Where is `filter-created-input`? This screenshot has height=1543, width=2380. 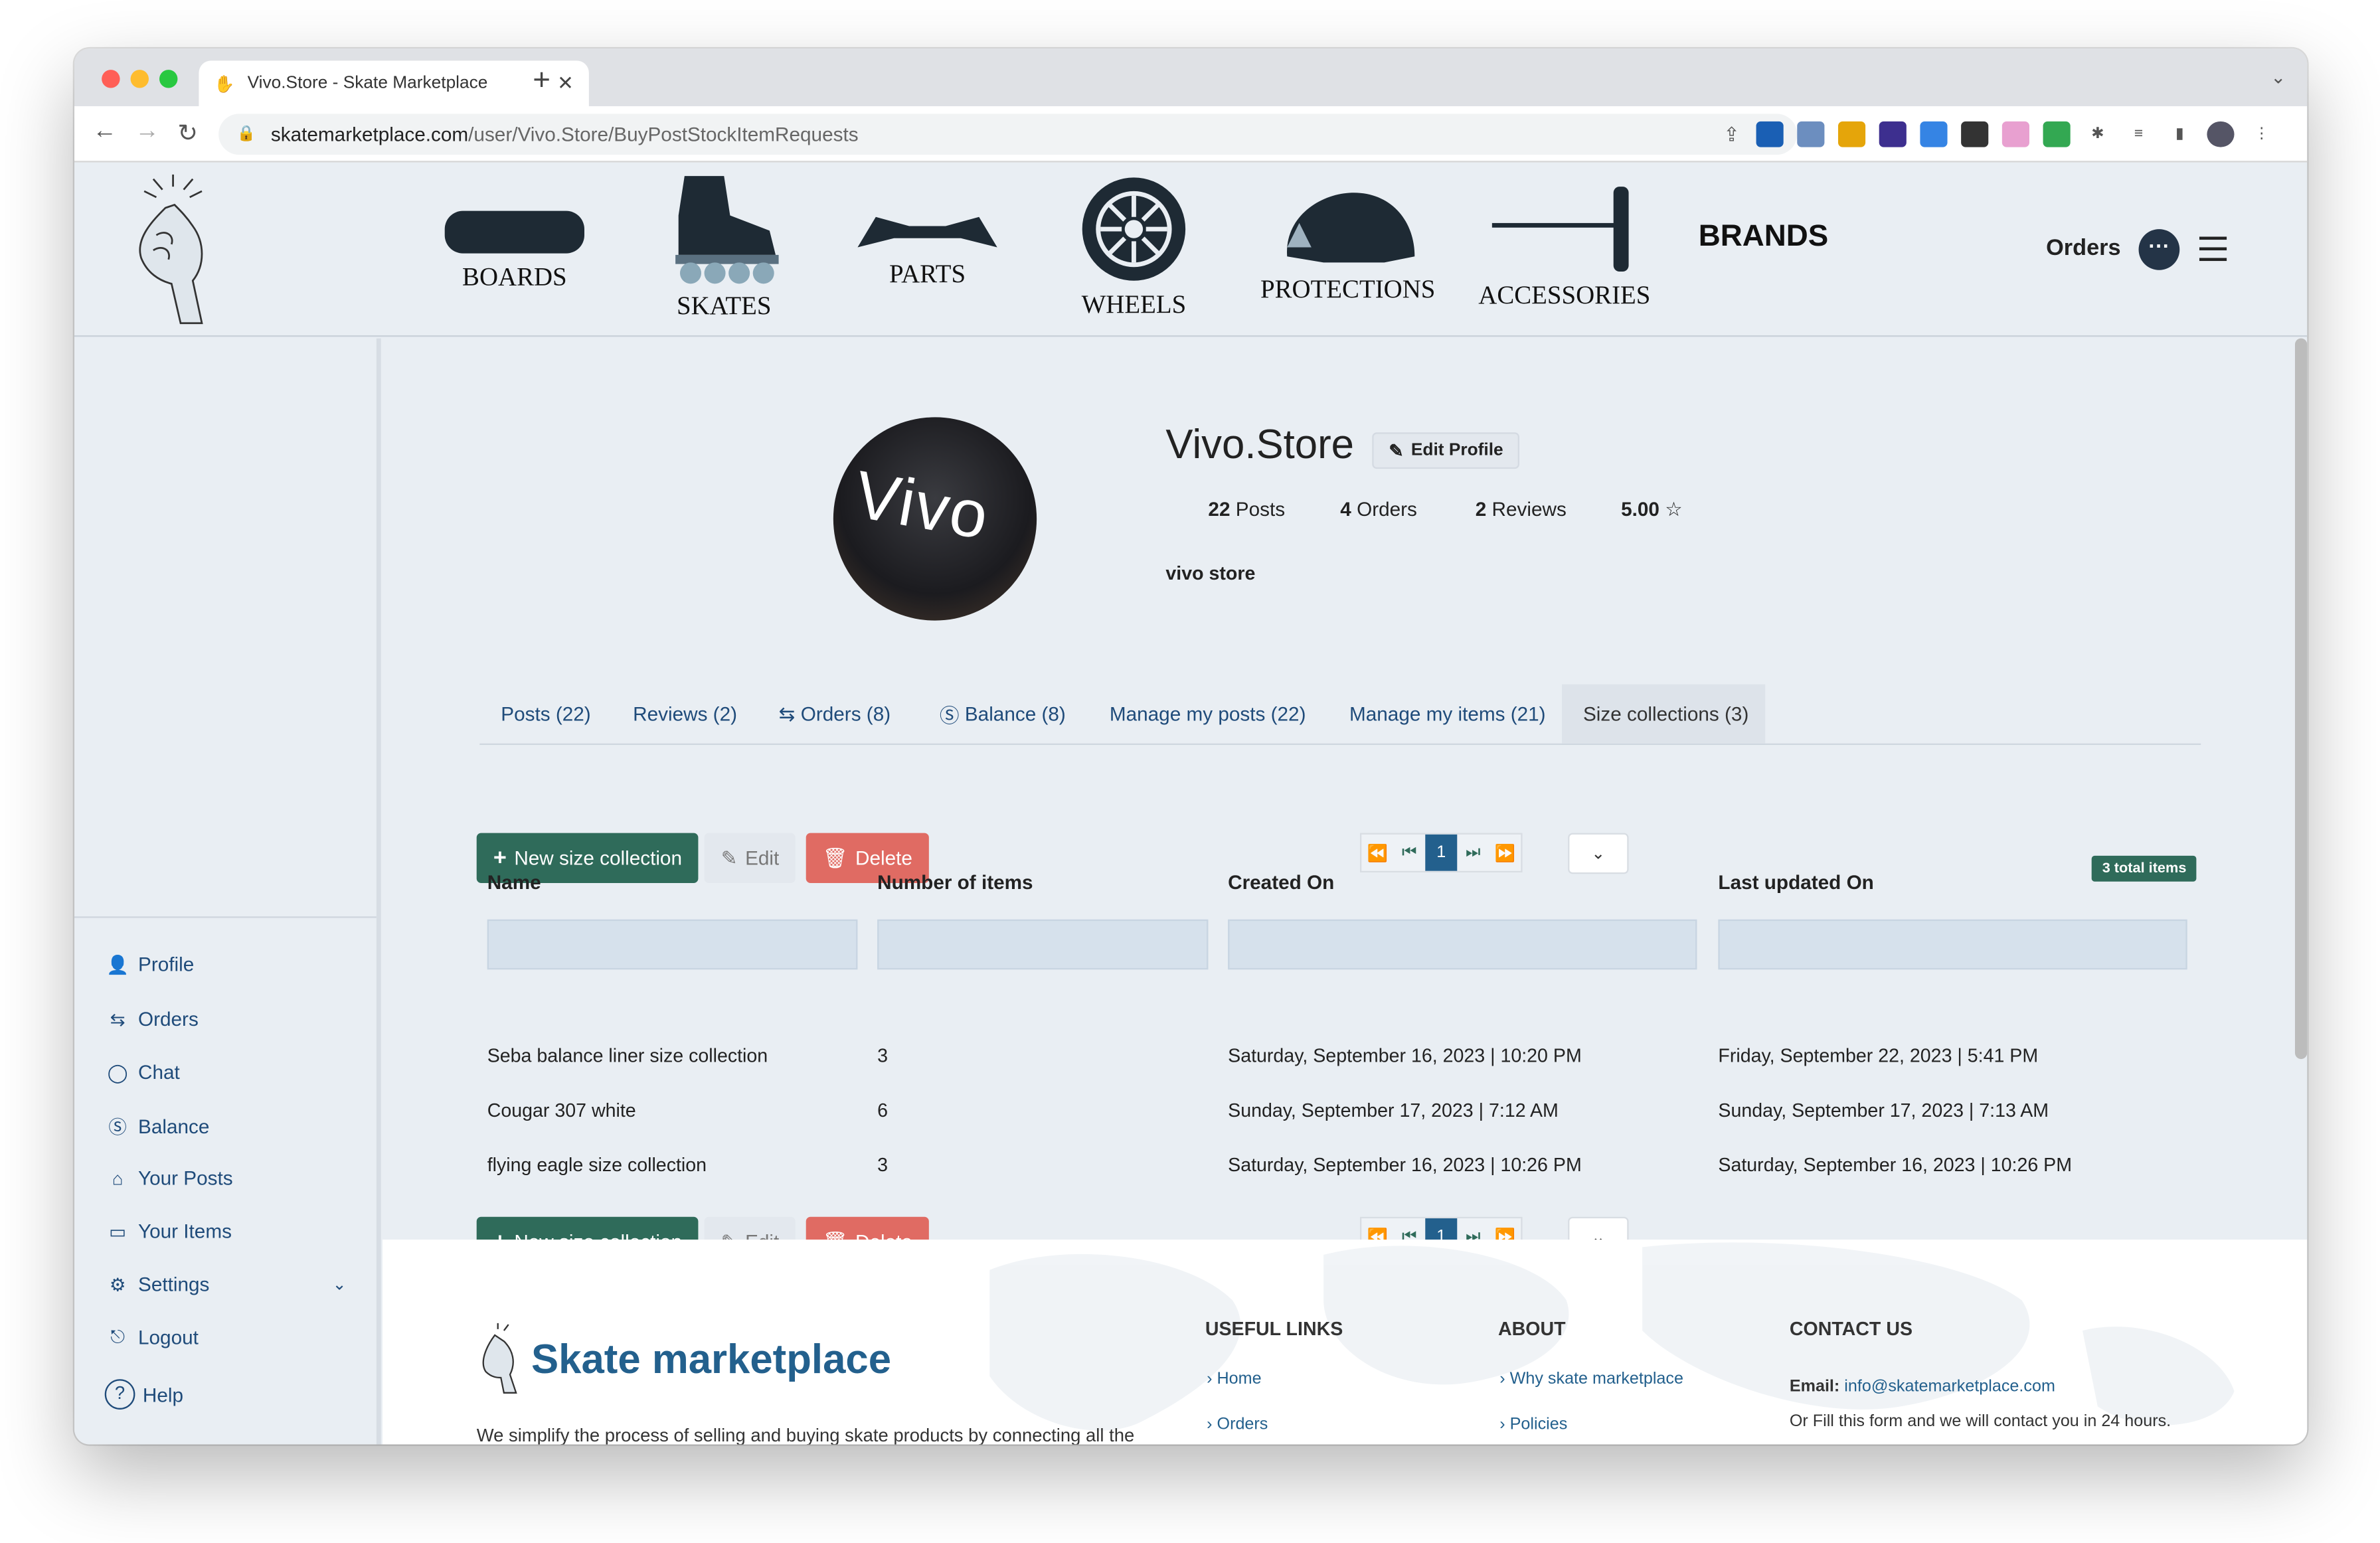 filter-created-input is located at coordinates (1462, 944).